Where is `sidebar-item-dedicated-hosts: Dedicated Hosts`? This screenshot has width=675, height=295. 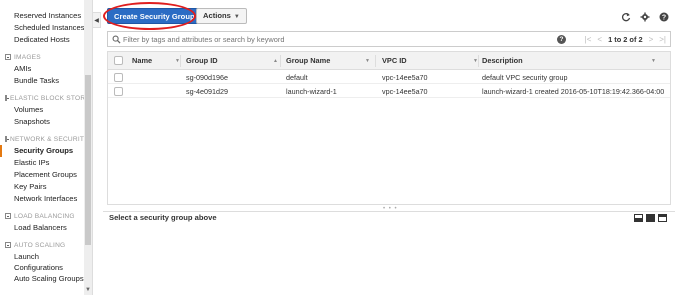
sidebar-item-dedicated-hosts: Dedicated Hosts is located at coordinates (43, 40).